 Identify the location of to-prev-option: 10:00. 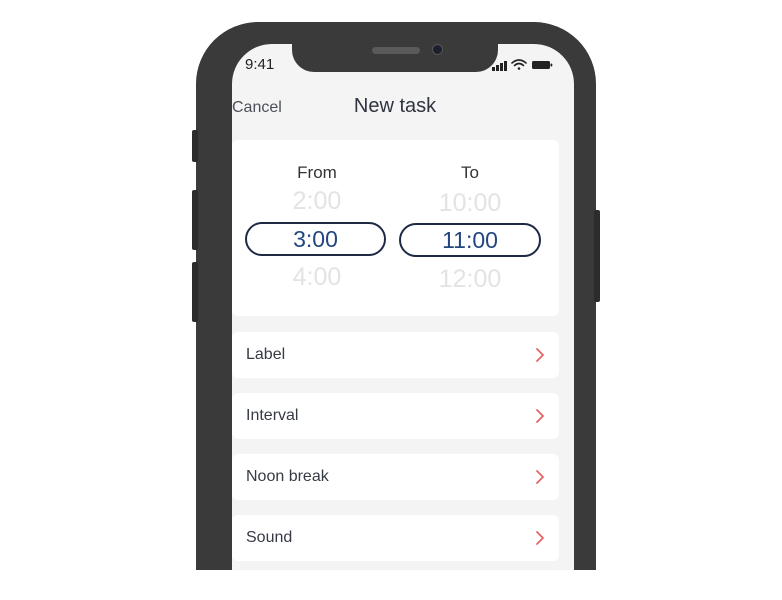
(470, 203).